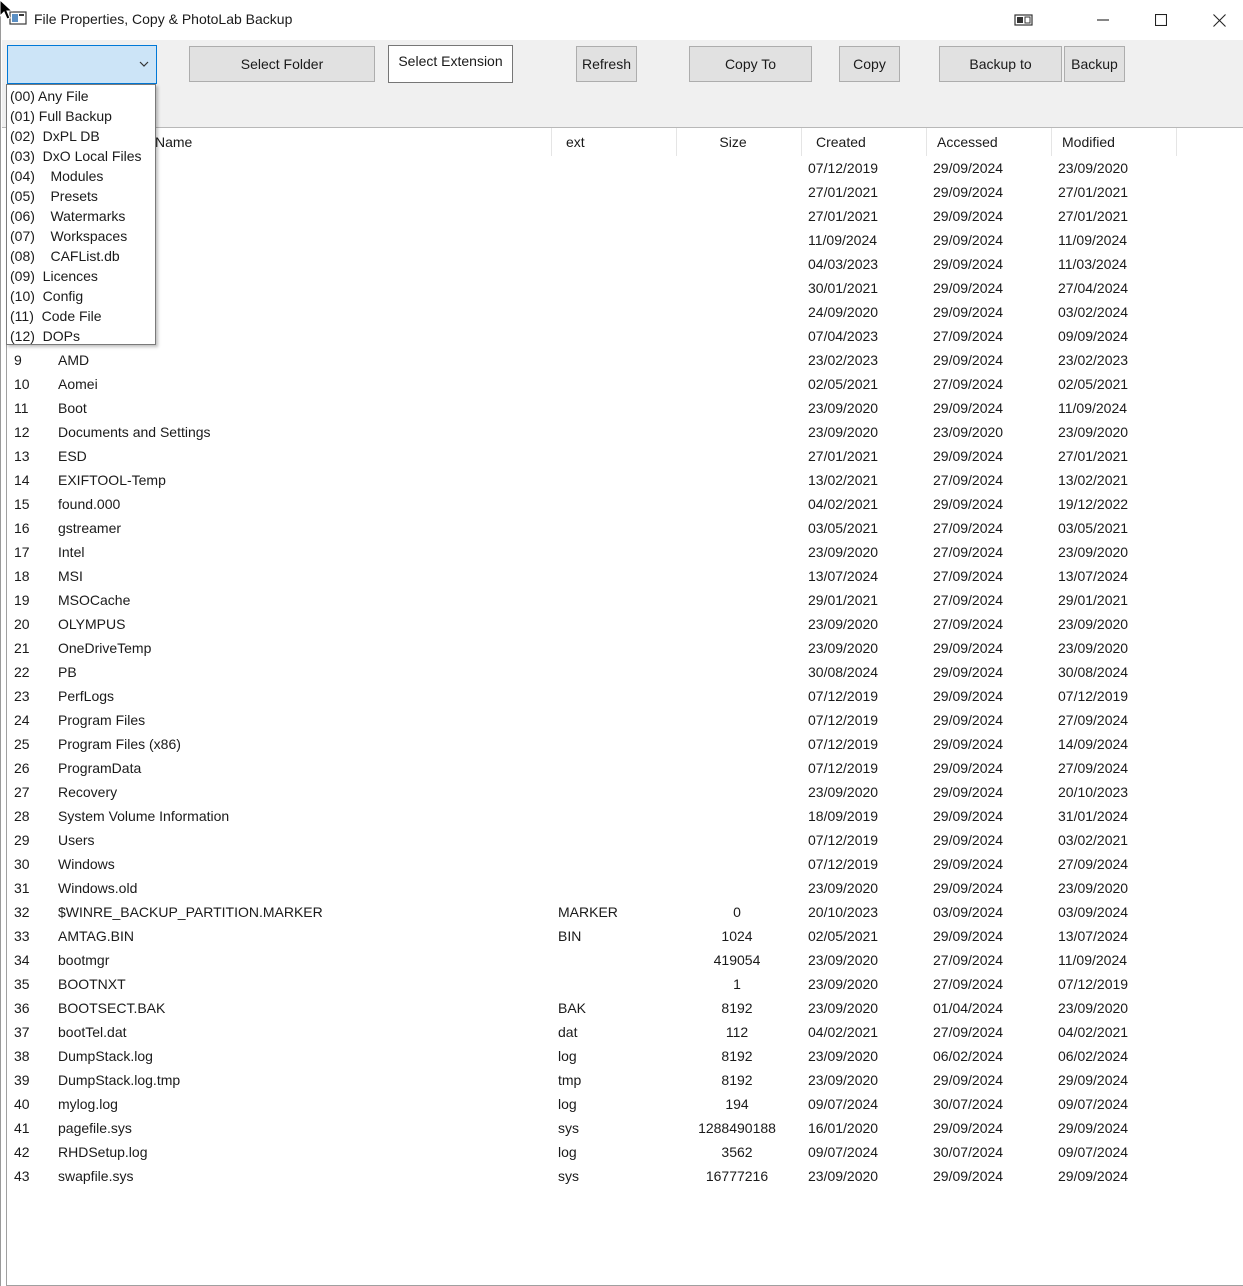 The width and height of the screenshot is (1243, 1286). I want to click on column-header-size: Size, so click(739, 142).